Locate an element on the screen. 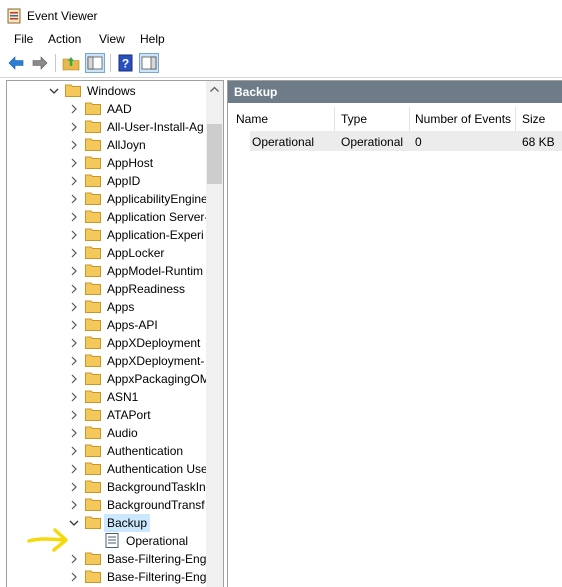  column-header-number-of-events: Number of Events is located at coordinates (462, 119).